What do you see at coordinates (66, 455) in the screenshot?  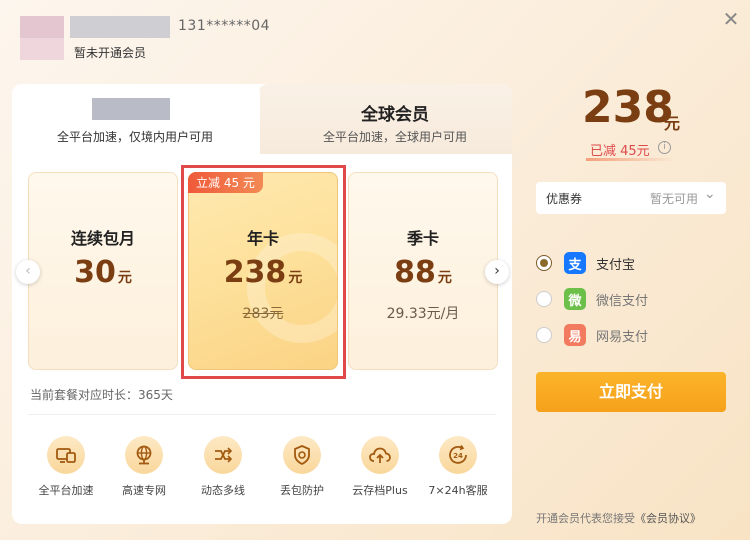 I see `devices-icon` at bounding box center [66, 455].